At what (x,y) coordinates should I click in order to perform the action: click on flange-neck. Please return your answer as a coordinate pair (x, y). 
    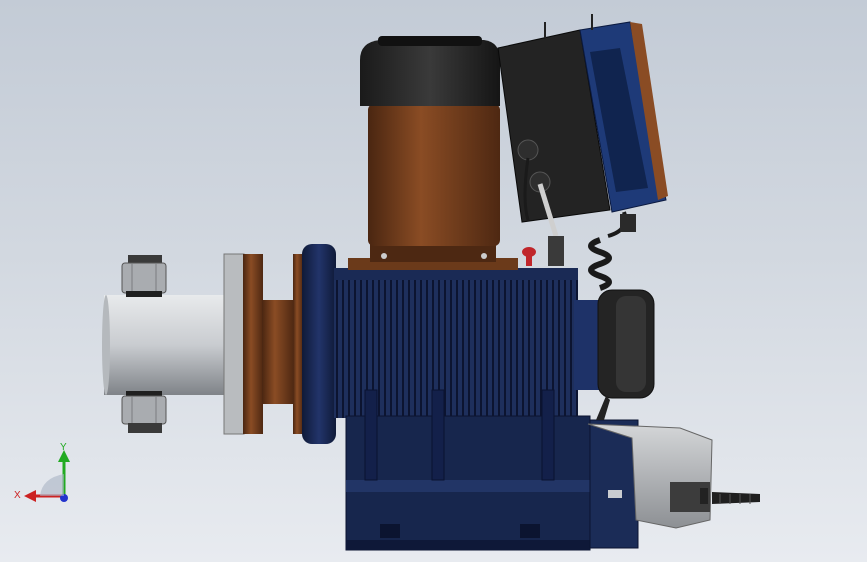
    Looking at the image, I should click on (278, 352).